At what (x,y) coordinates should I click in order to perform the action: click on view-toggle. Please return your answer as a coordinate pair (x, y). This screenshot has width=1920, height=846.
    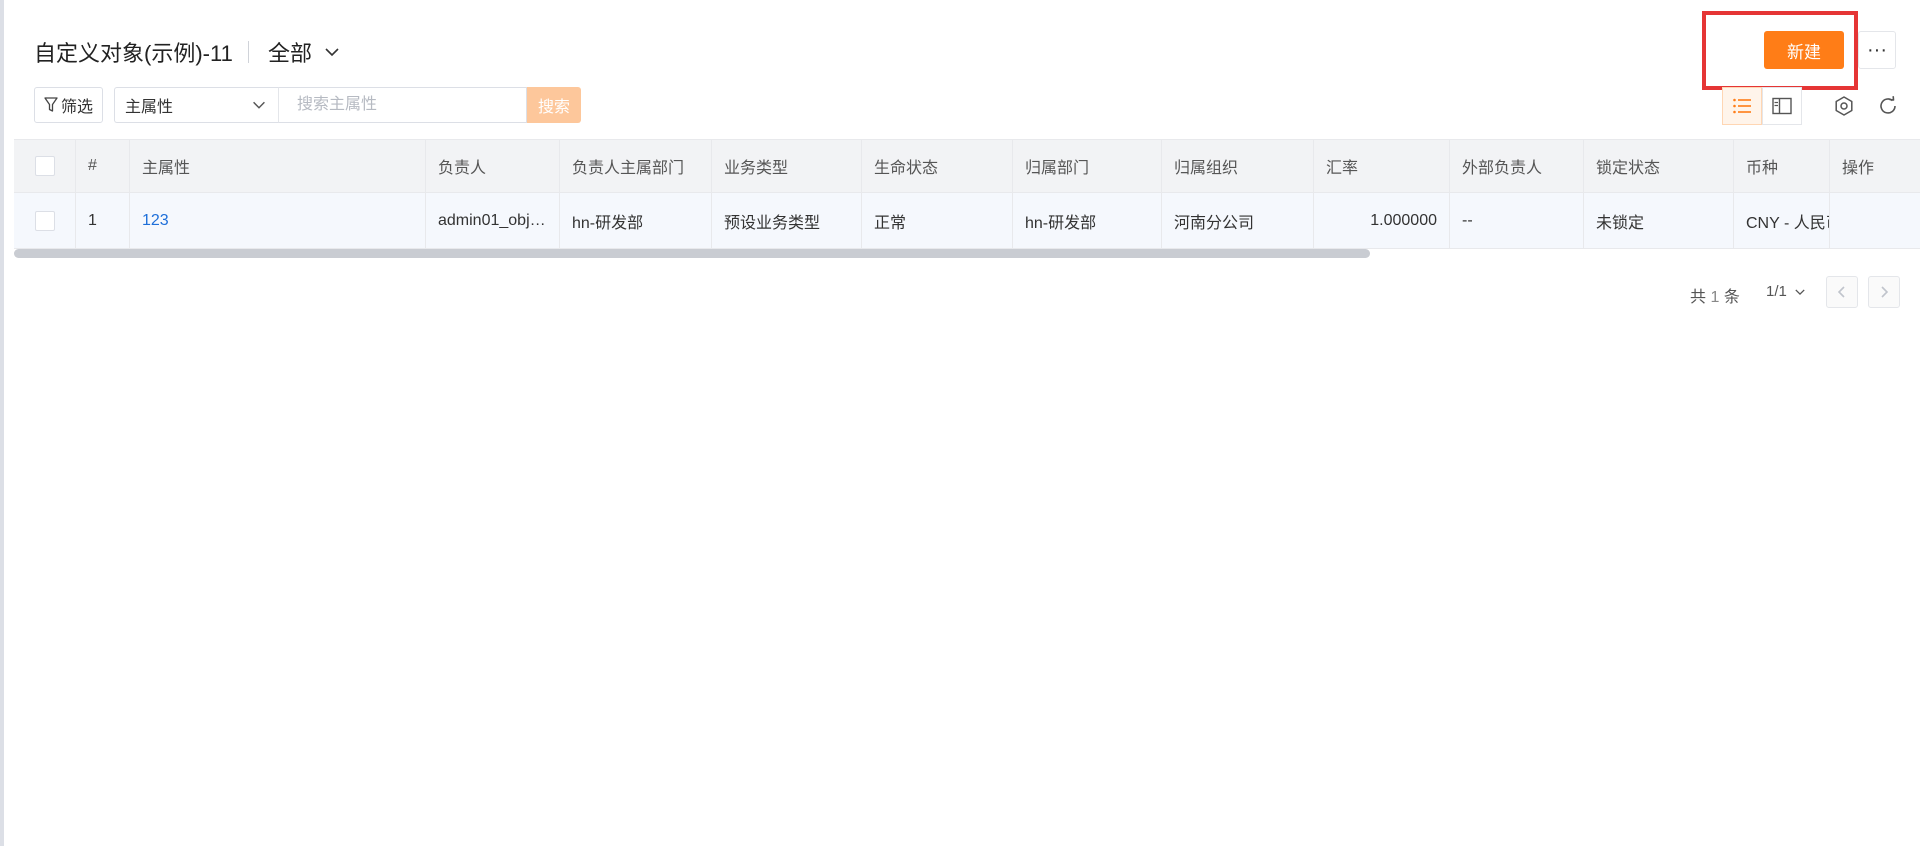
    Looking at the image, I should click on (1762, 106).